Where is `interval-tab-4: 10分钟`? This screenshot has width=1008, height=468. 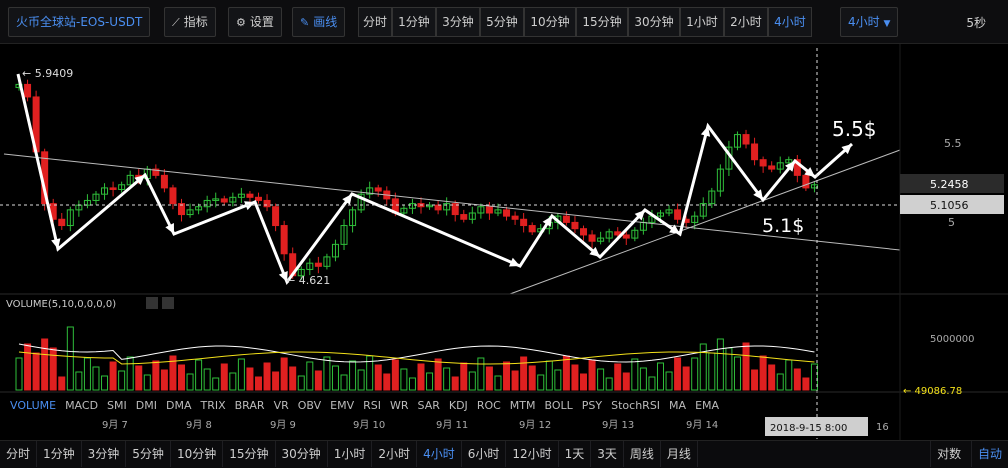 interval-tab-4: 10分钟 is located at coordinates (550, 22).